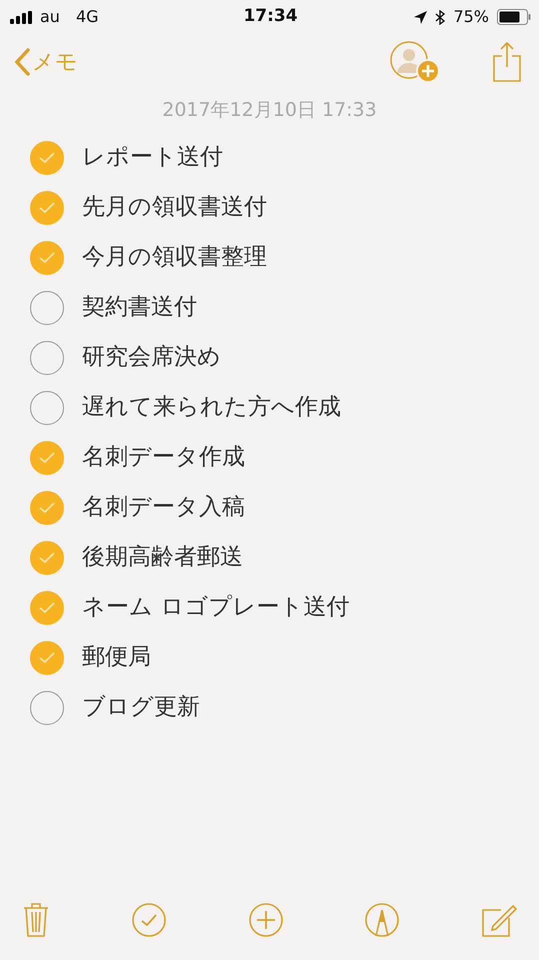 The height and width of the screenshot is (960, 539). Describe the element at coordinates (211, 407) in the screenshot. I see `checklist-item-text: 遅れて来られた方へ作成` at that location.